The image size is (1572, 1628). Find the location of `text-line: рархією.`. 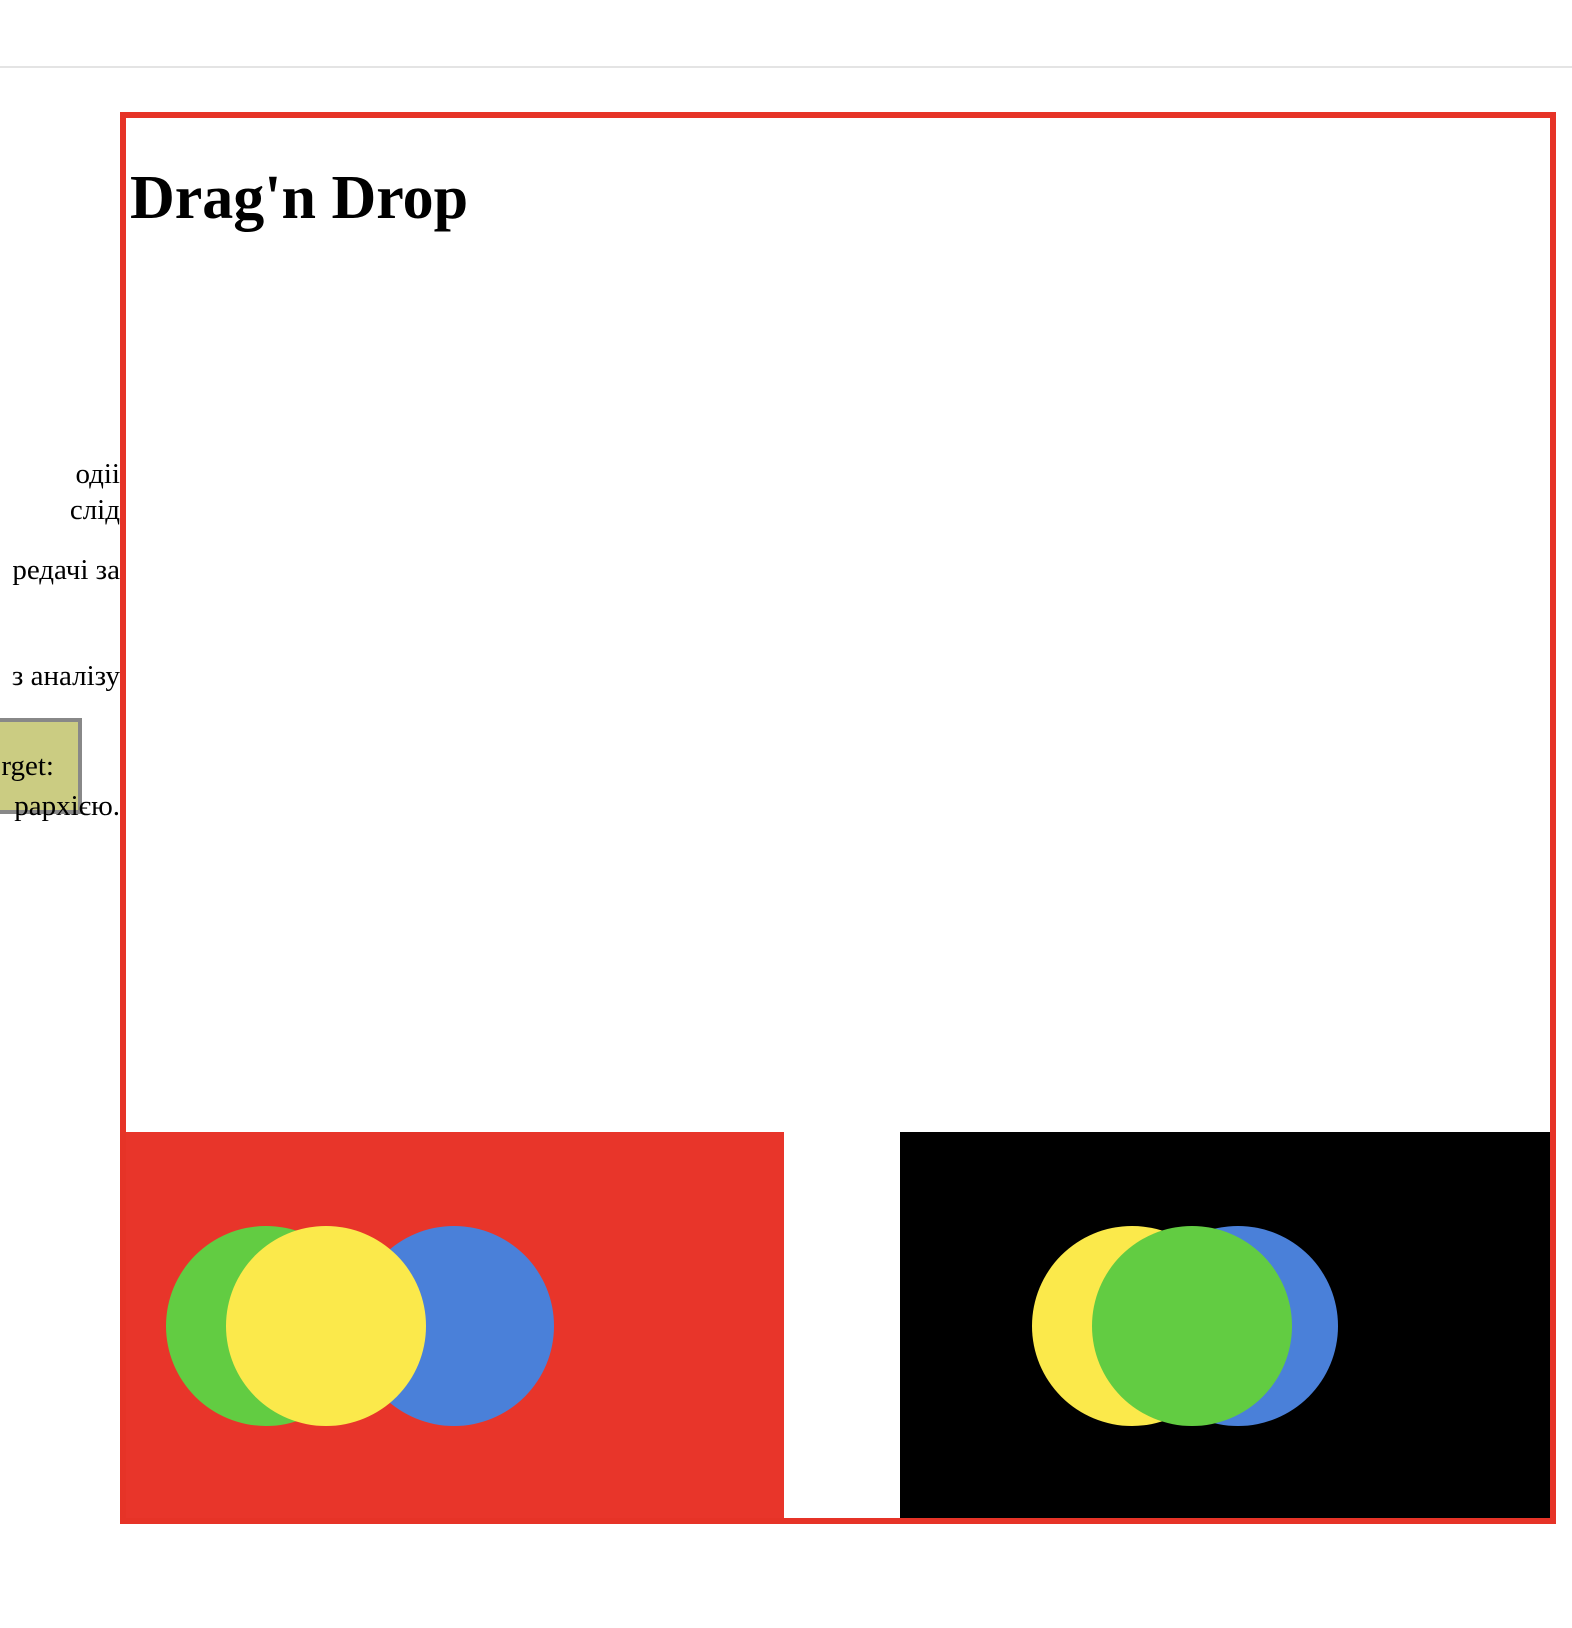

text-line: рархією. is located at coordinates (67, 806).